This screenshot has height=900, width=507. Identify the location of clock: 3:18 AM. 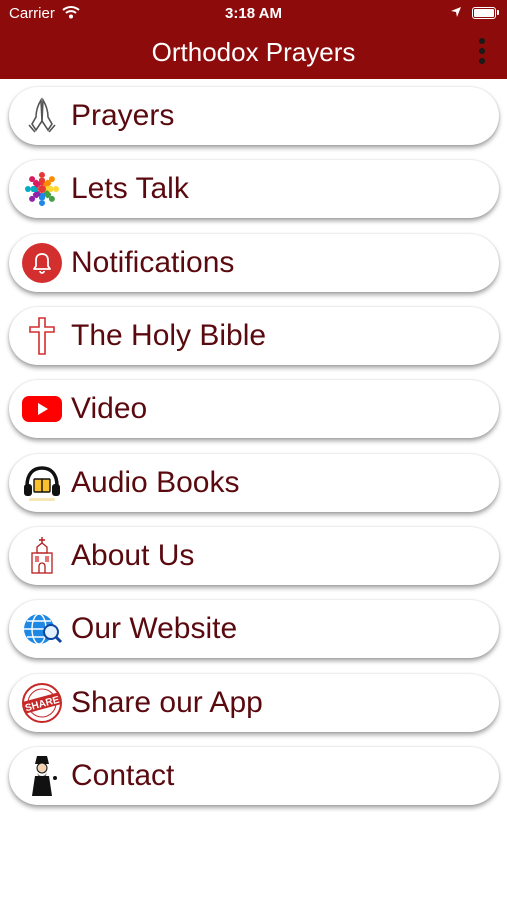
(253, 13).